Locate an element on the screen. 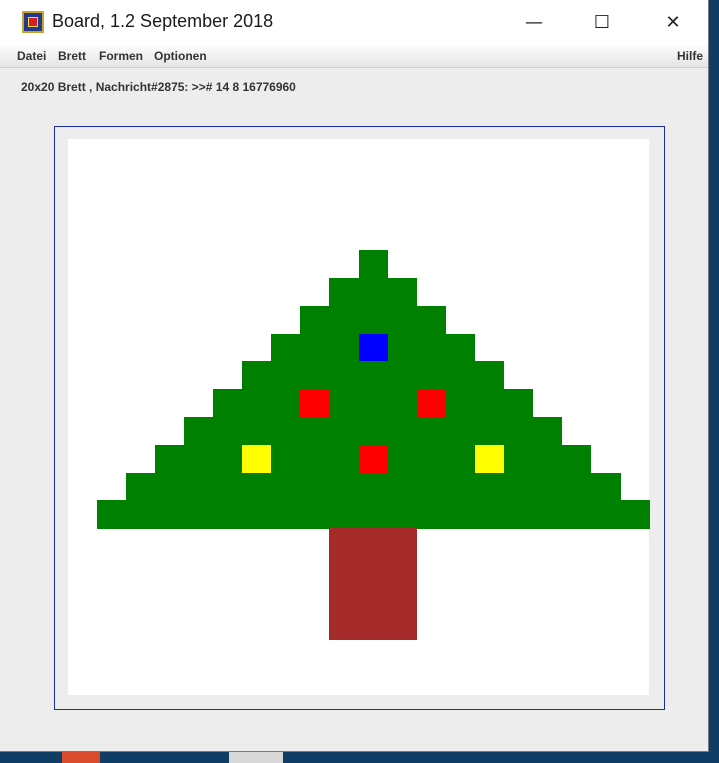 Image resolution: width=719 pixels, height=763 pixels. menu-brett: Brett is located at coordinates (72, 56).